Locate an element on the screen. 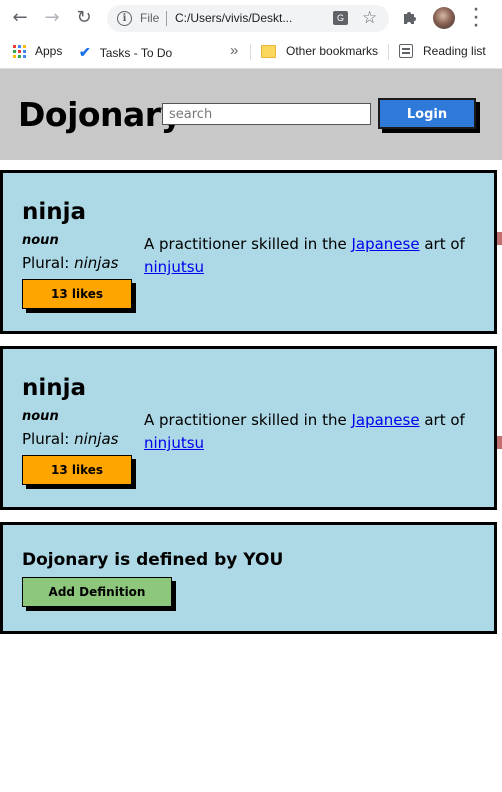  bookmarks-overflow-icon: » is located at coordinates (234, 50).